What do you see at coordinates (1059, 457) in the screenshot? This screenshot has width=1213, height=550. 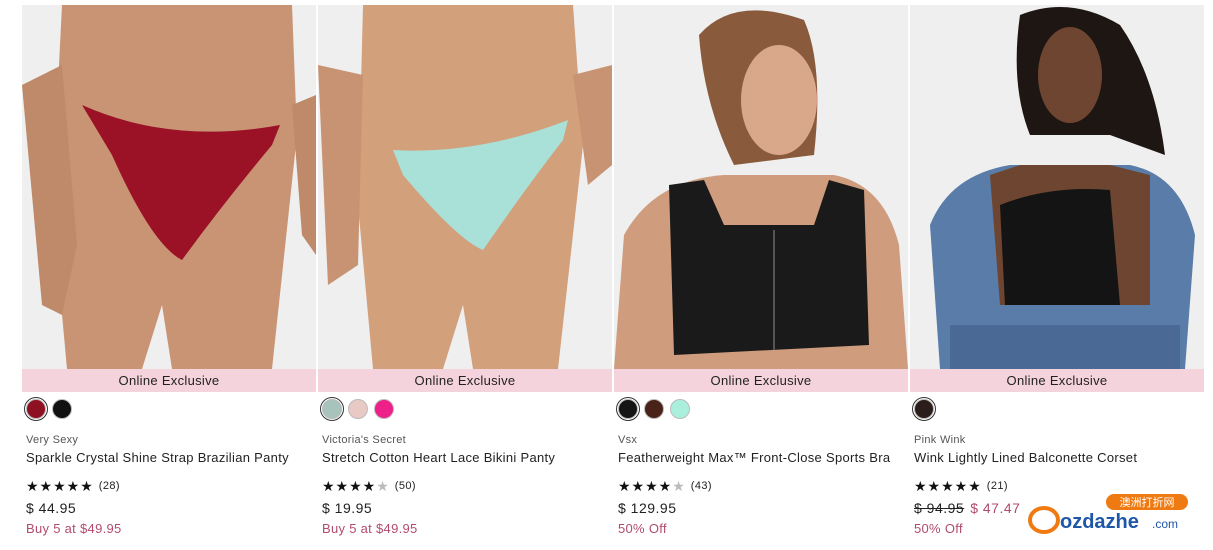 I see `product-name: Wink Lightly Lined Balconette Corset` at bounding box center [1059, 457].